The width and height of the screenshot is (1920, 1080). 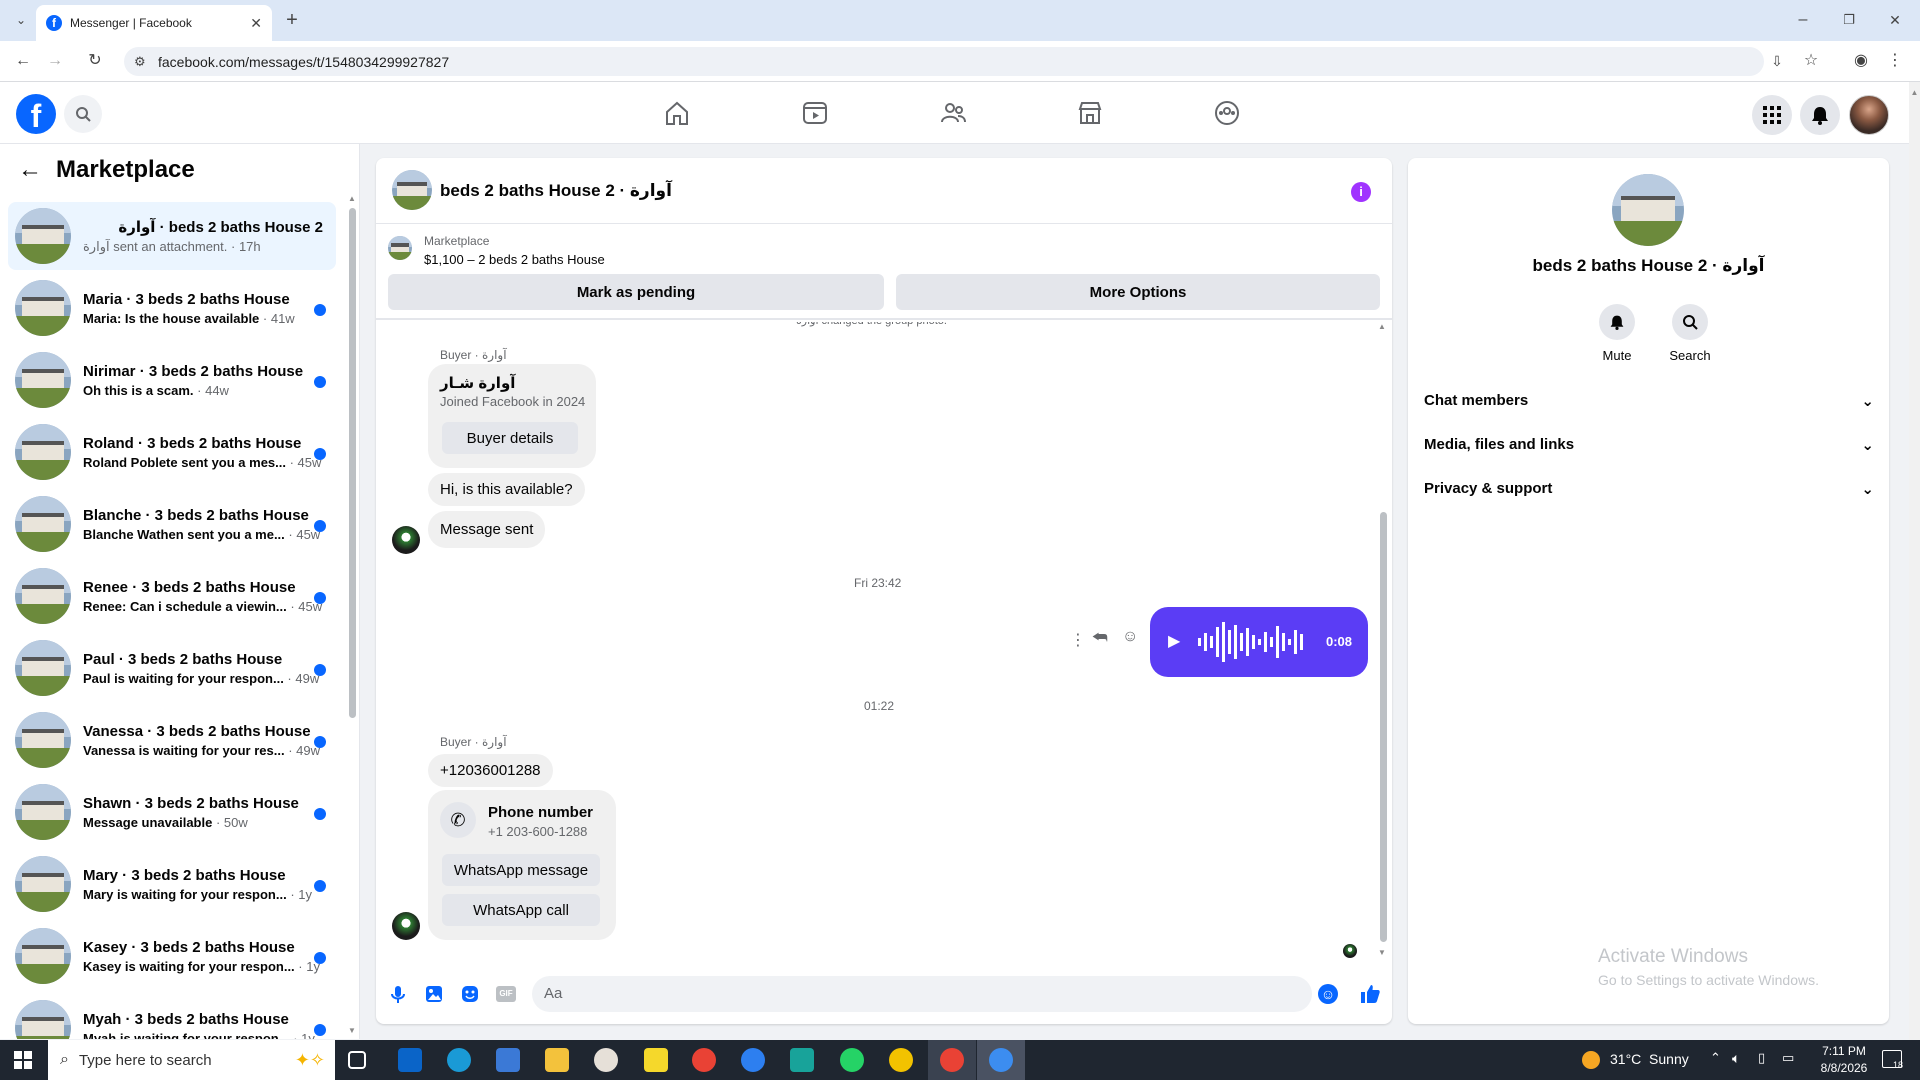 What do you see at coordinates (704, 1060) in the screenshot?
I see `chrome-taskbar-icon` at bounding box center [704, 1060].